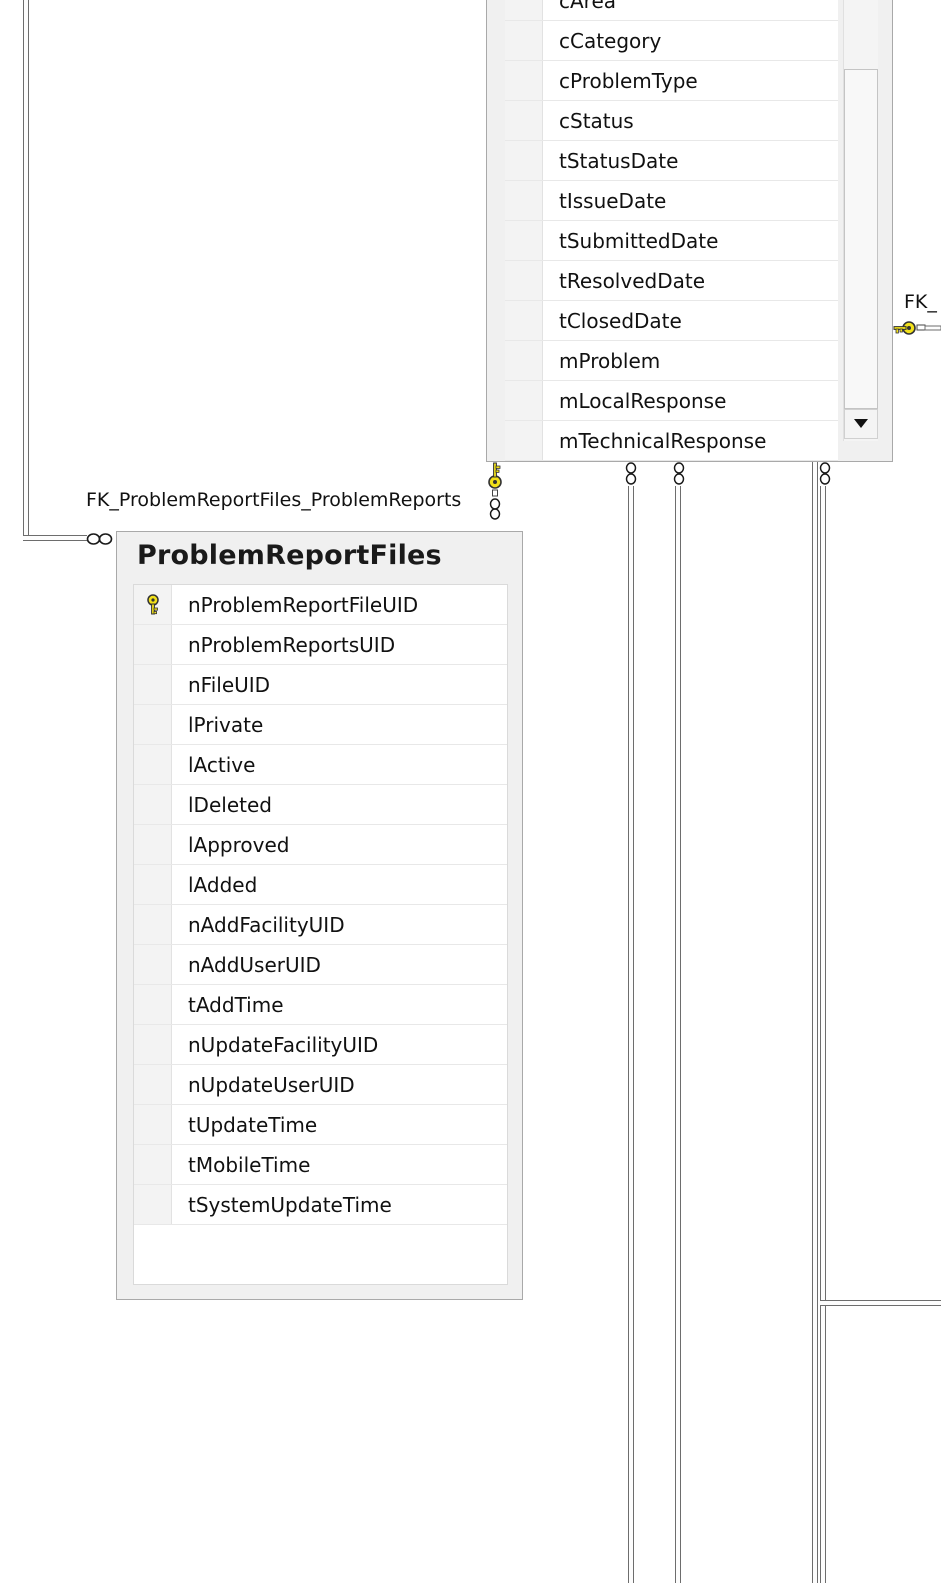 This screenshot has height=1583, width=941. I want to click on column-name: tMobileTime, so click(249, 1164).